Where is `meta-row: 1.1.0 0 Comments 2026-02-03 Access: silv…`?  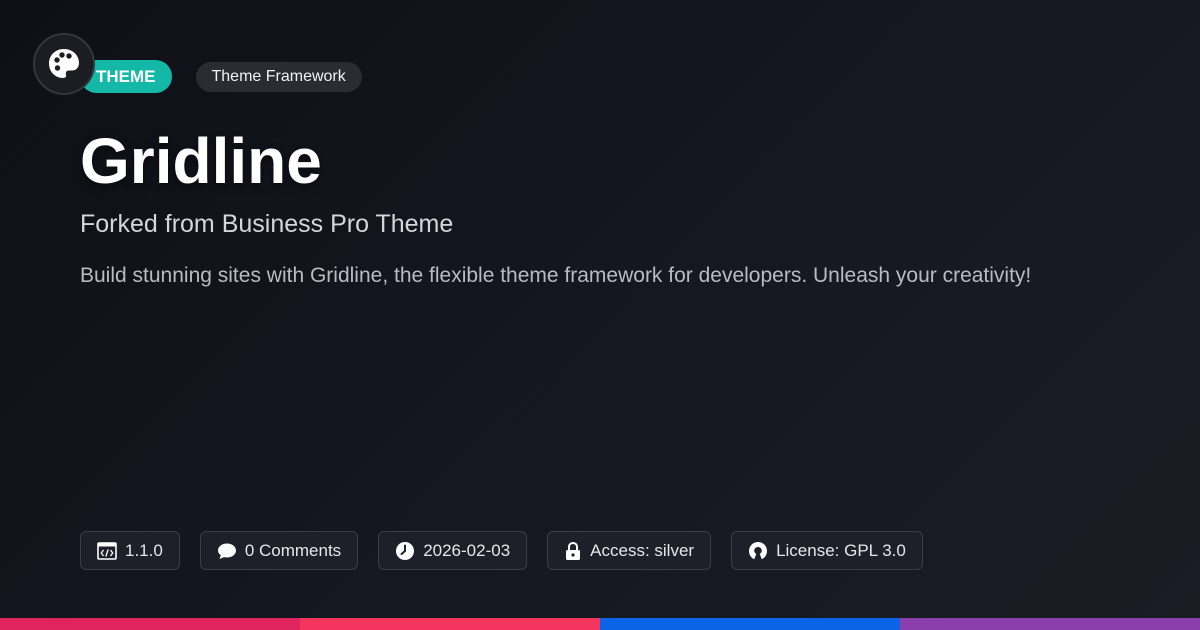 meta-row: 1.1.0 0 Comments 2026-02-03 Access: silv… is located at coordinates (511, 550).